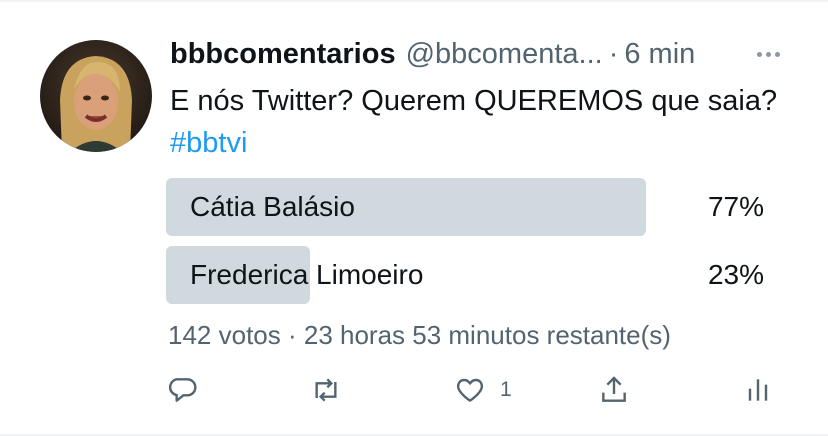 Image resolution: width=828 pixels, height=436 pixels. I want to click on poll-option: Frederica Limoeiro 23%, so click(468, 275).